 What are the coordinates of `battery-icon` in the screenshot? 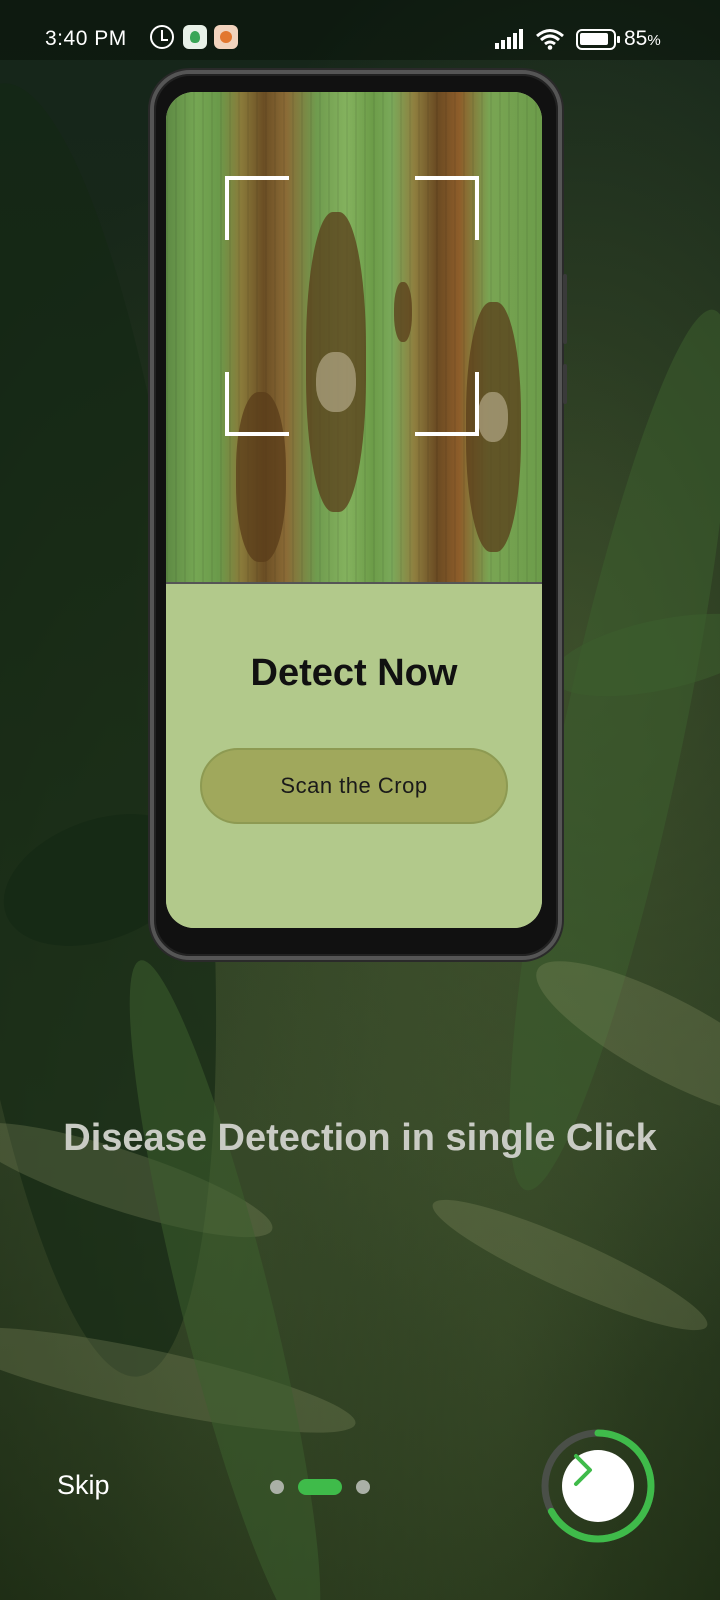 It's located at (598, 39).